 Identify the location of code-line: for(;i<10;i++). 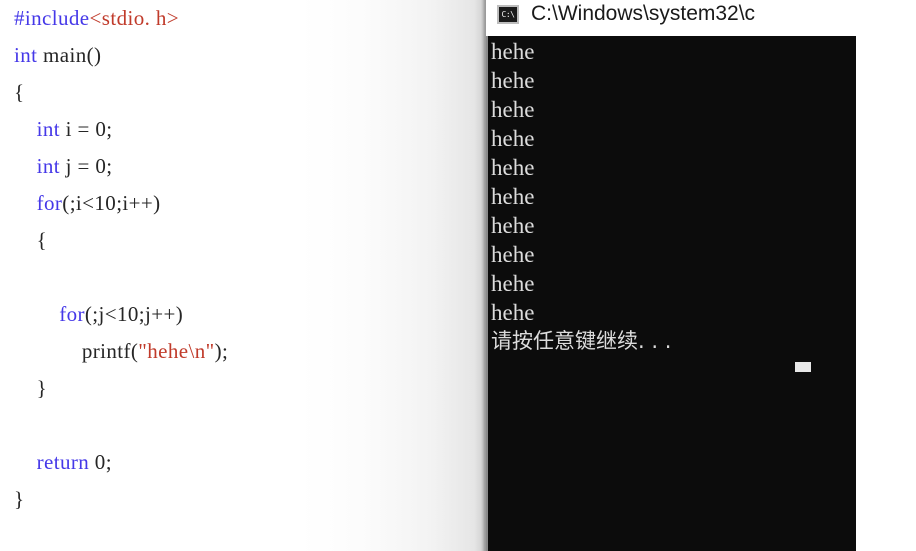
(243, 203).